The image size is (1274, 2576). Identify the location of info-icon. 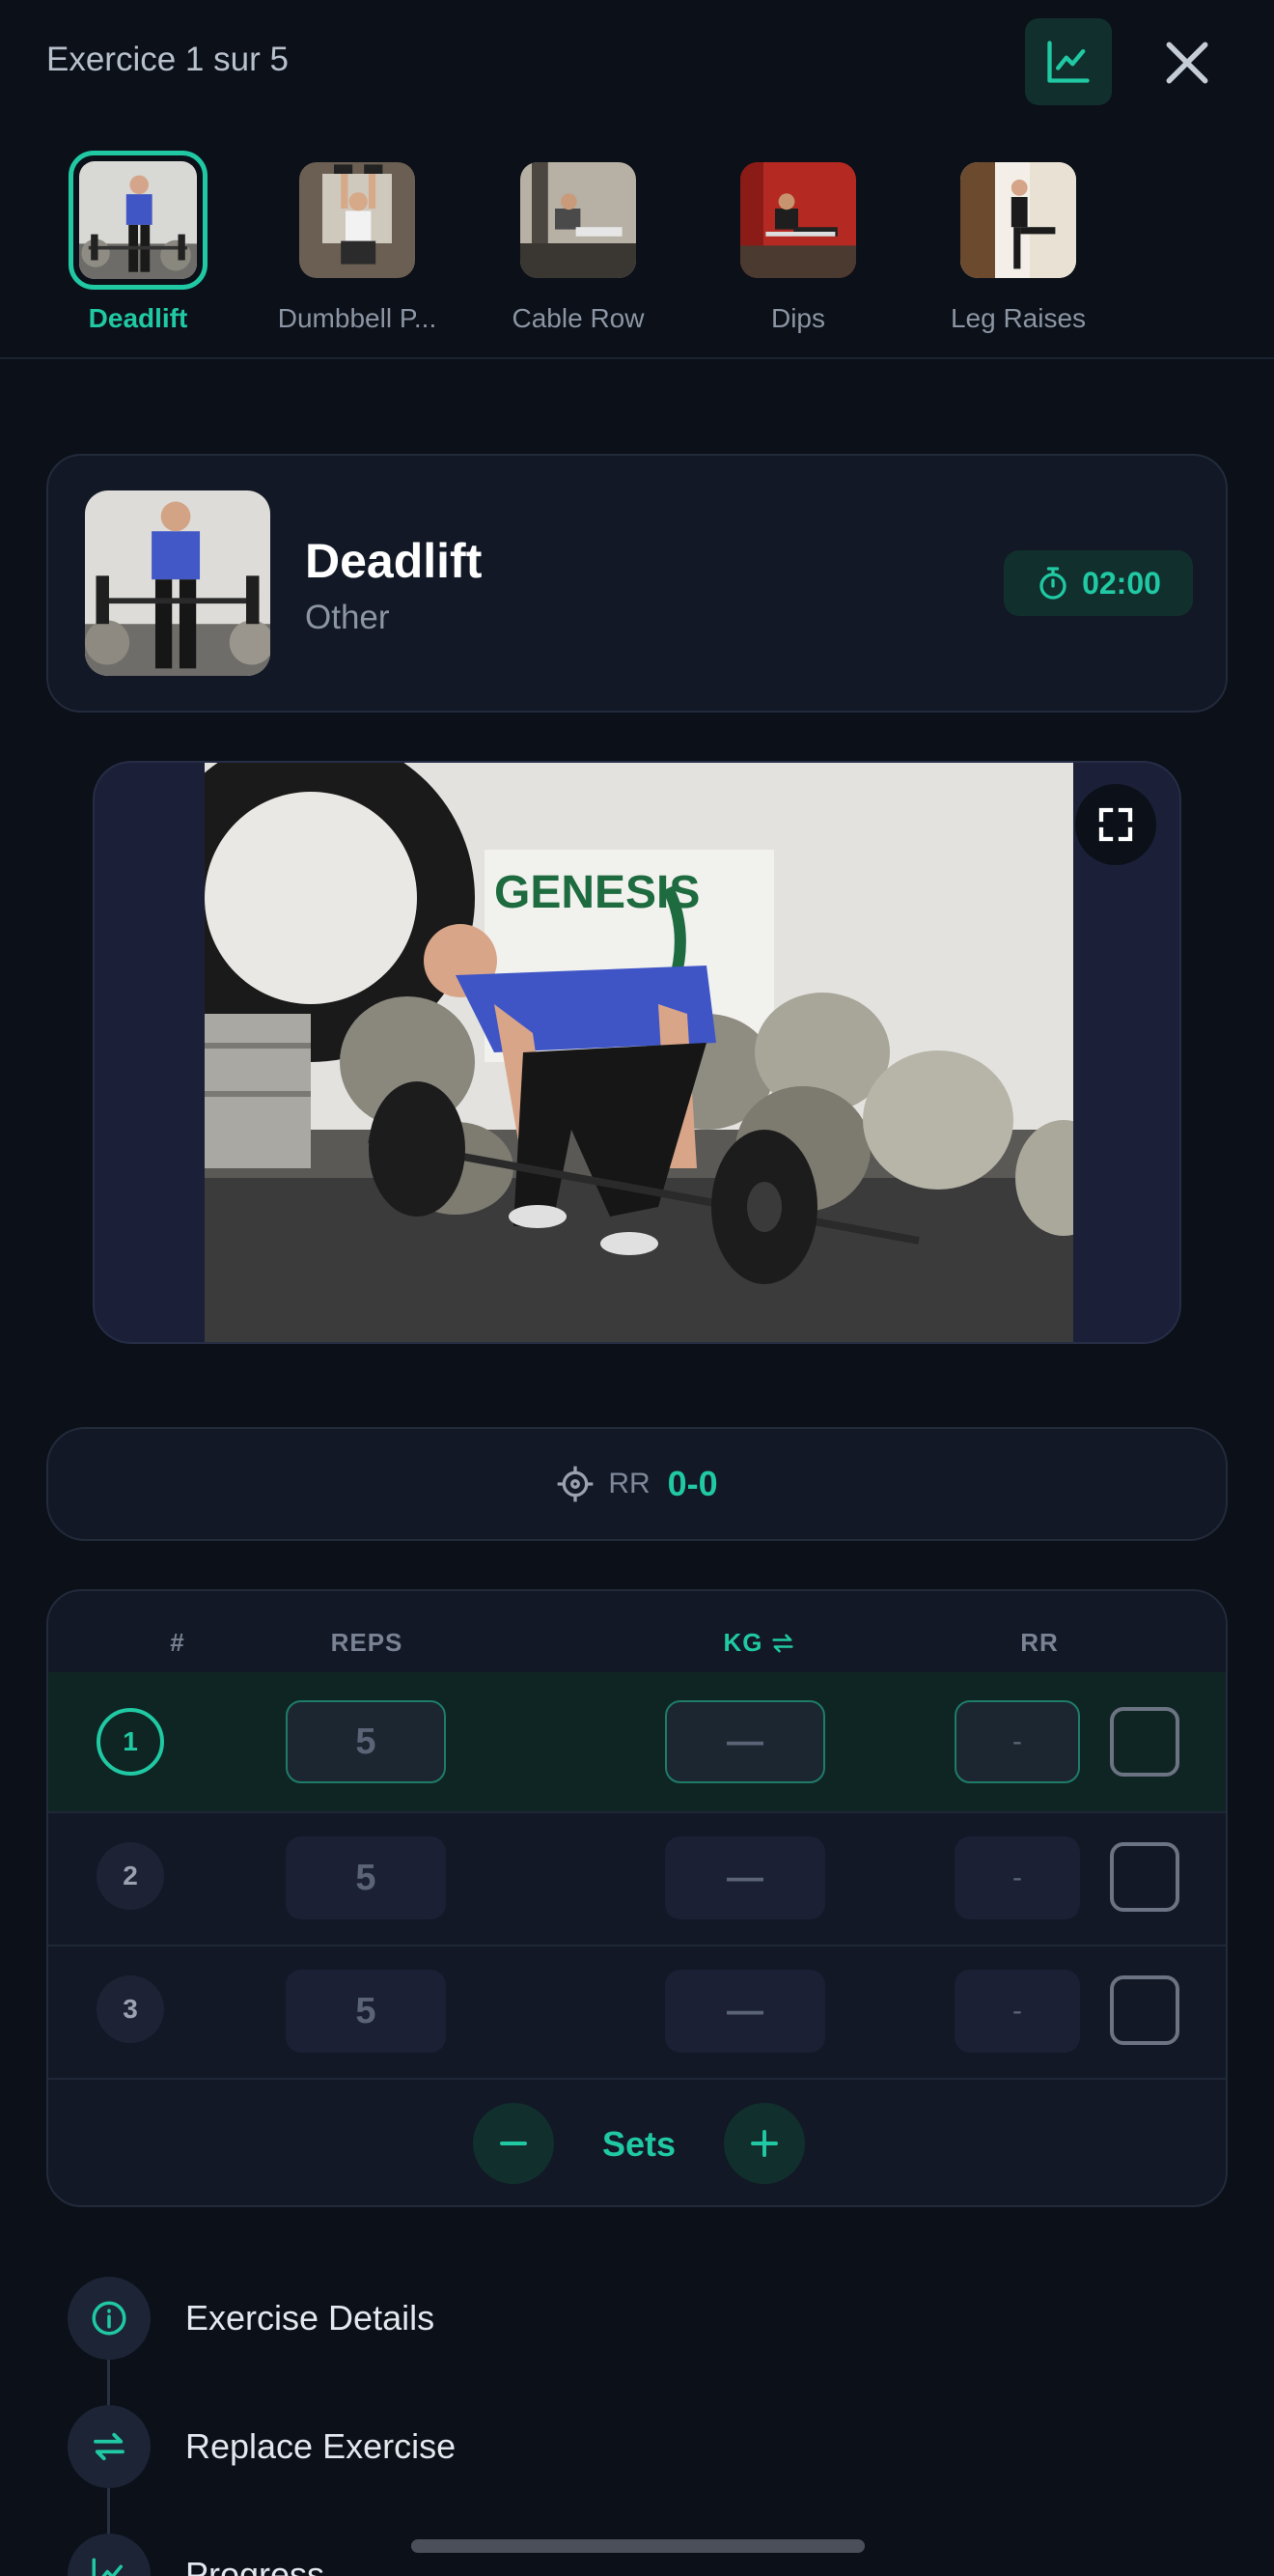
(109, 2318).